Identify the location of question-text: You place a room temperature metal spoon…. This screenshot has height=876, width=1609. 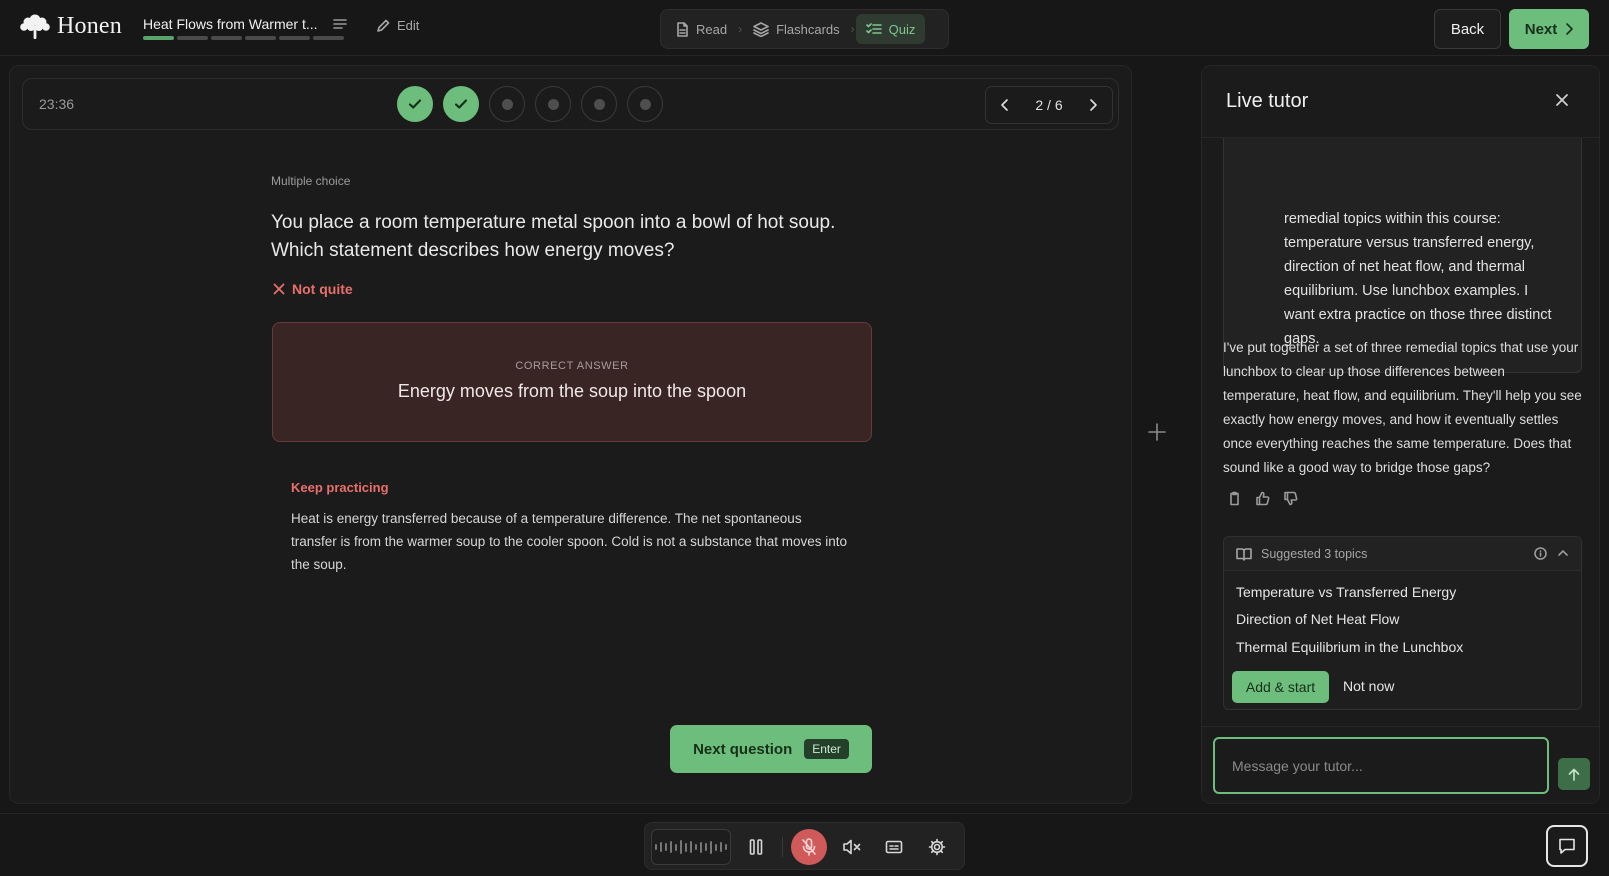
(553, 236).